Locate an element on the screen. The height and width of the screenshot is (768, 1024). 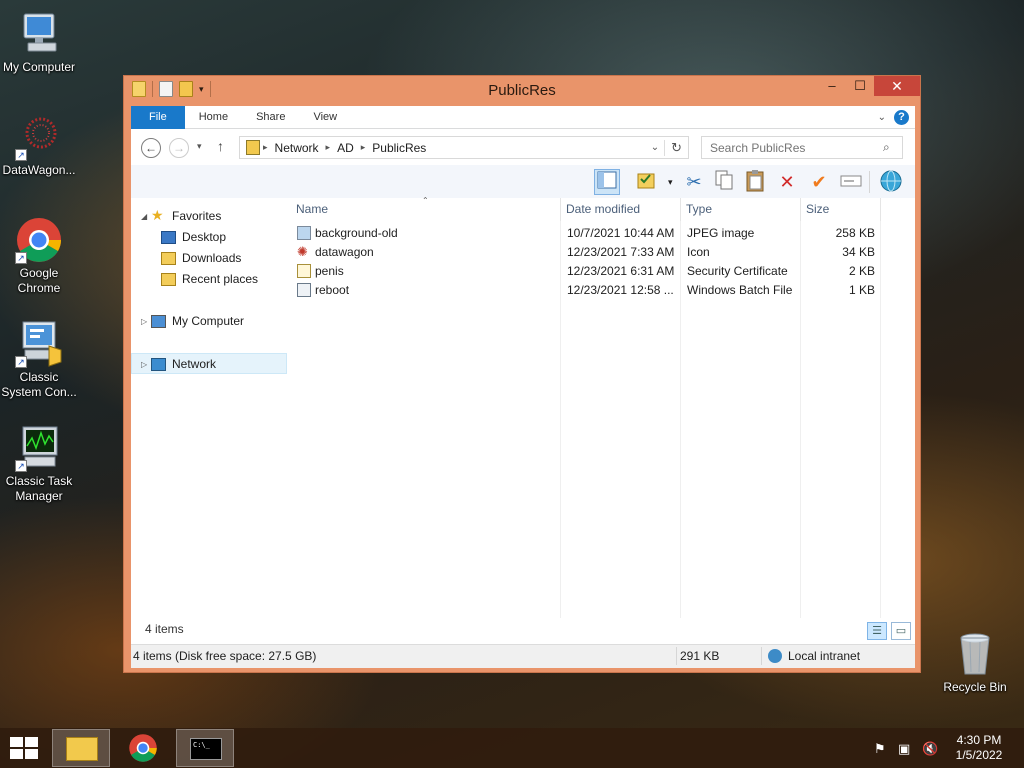
action-center-flag-icon: ⚑ is located at coordinates (880, 749).